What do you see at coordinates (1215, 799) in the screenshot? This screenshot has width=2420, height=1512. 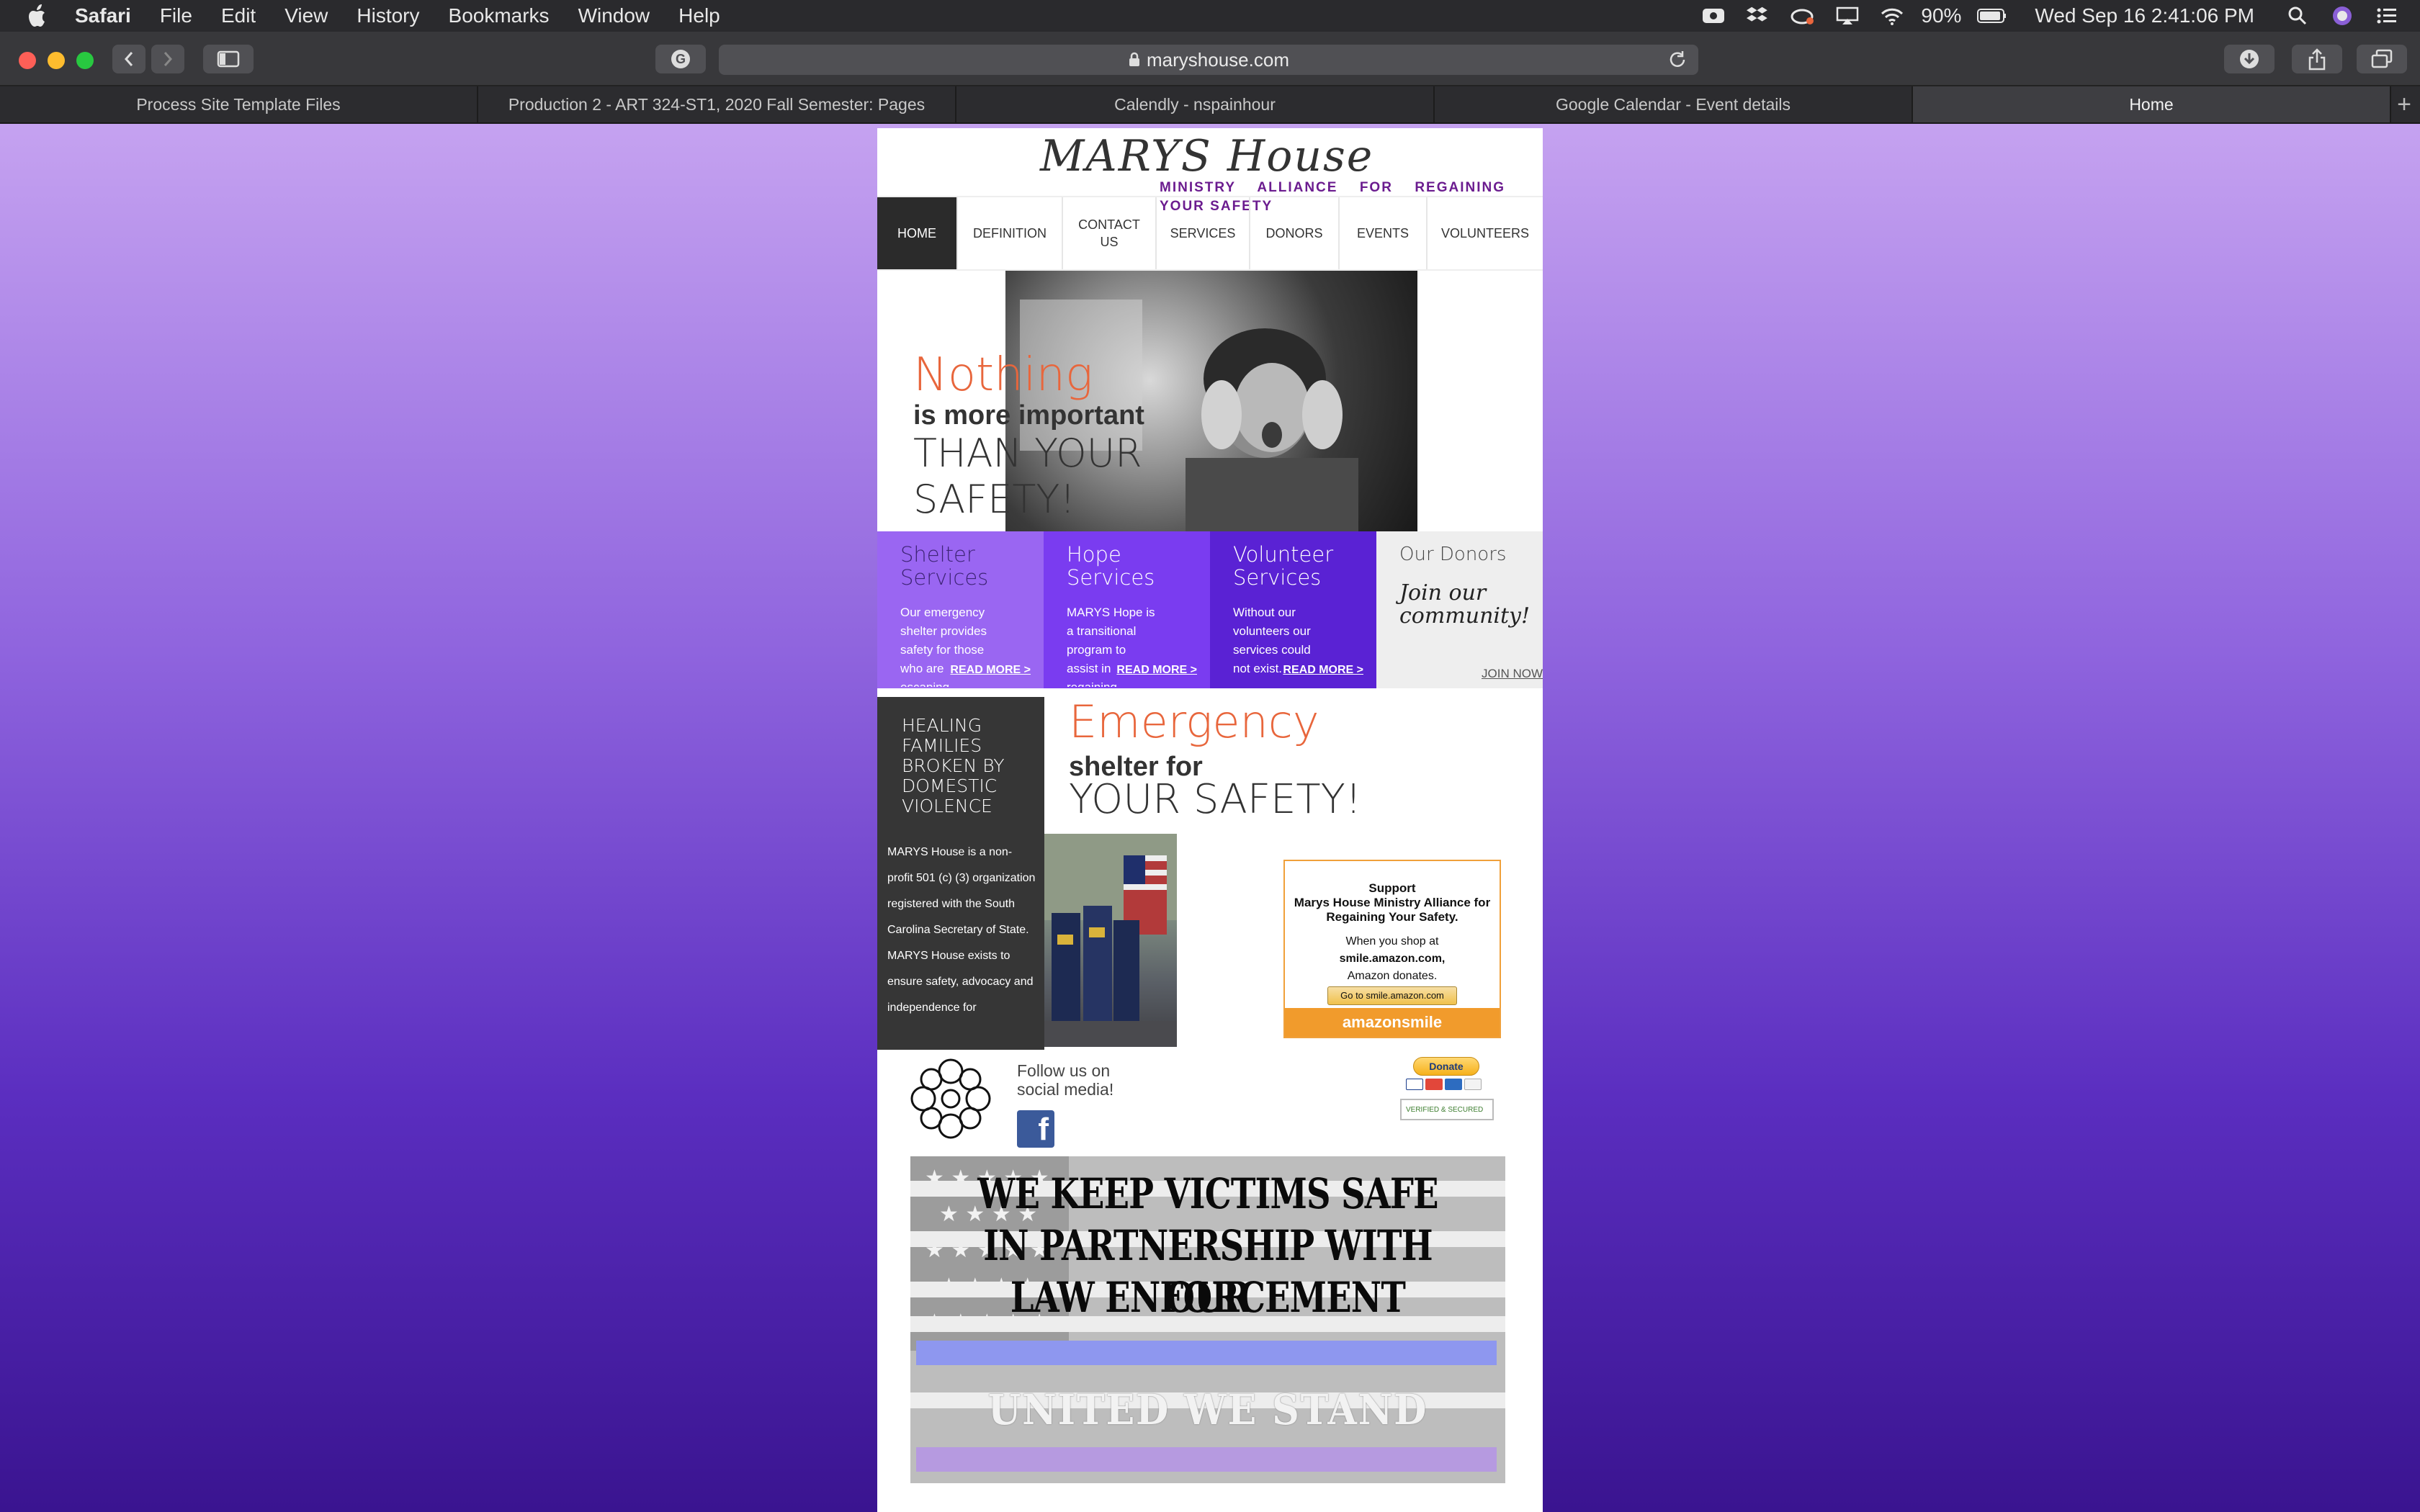 I see `emergency-your-safety: YOUR SAFETY!` at bounding box center [1215, 799].